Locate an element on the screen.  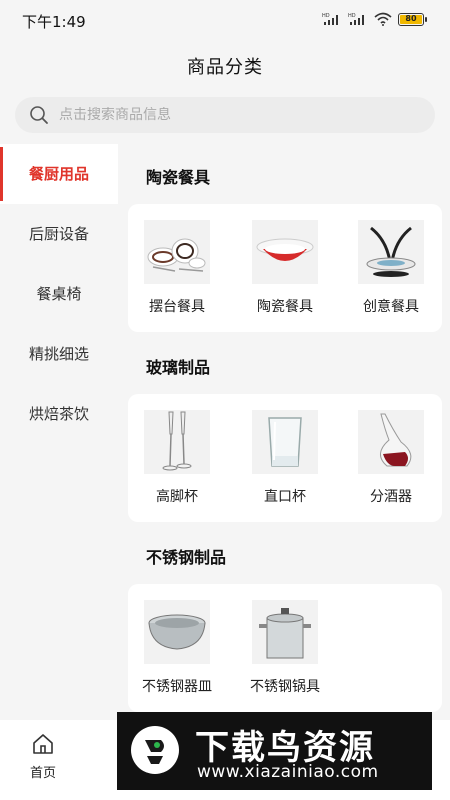
product-item: 分酒器 is located at coordinates (391, 458).